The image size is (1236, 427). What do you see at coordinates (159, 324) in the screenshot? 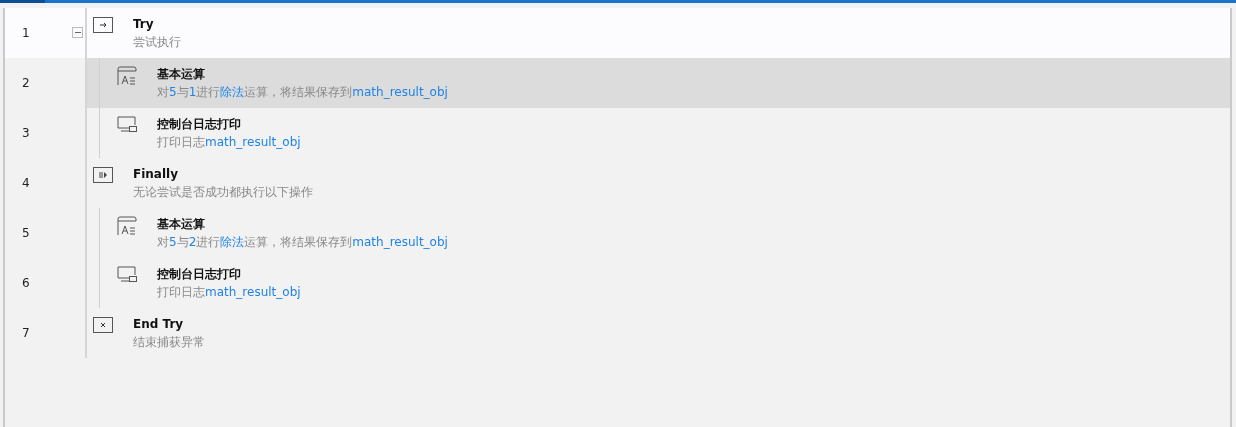
I see `step-title: End Try` at bounding box center [159, 324].